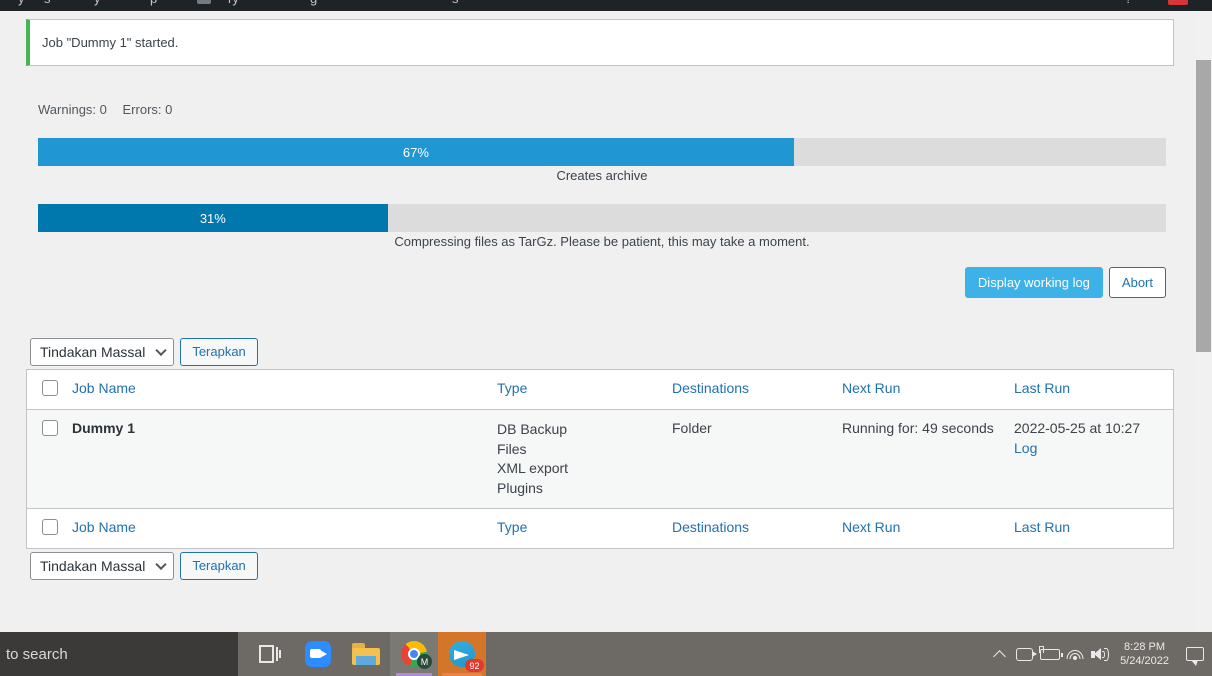 The height and width of the screenshot is (676, 1212). I want to click on bulk-action-select-top-value: Tindakan Massal, so click(93, 352).